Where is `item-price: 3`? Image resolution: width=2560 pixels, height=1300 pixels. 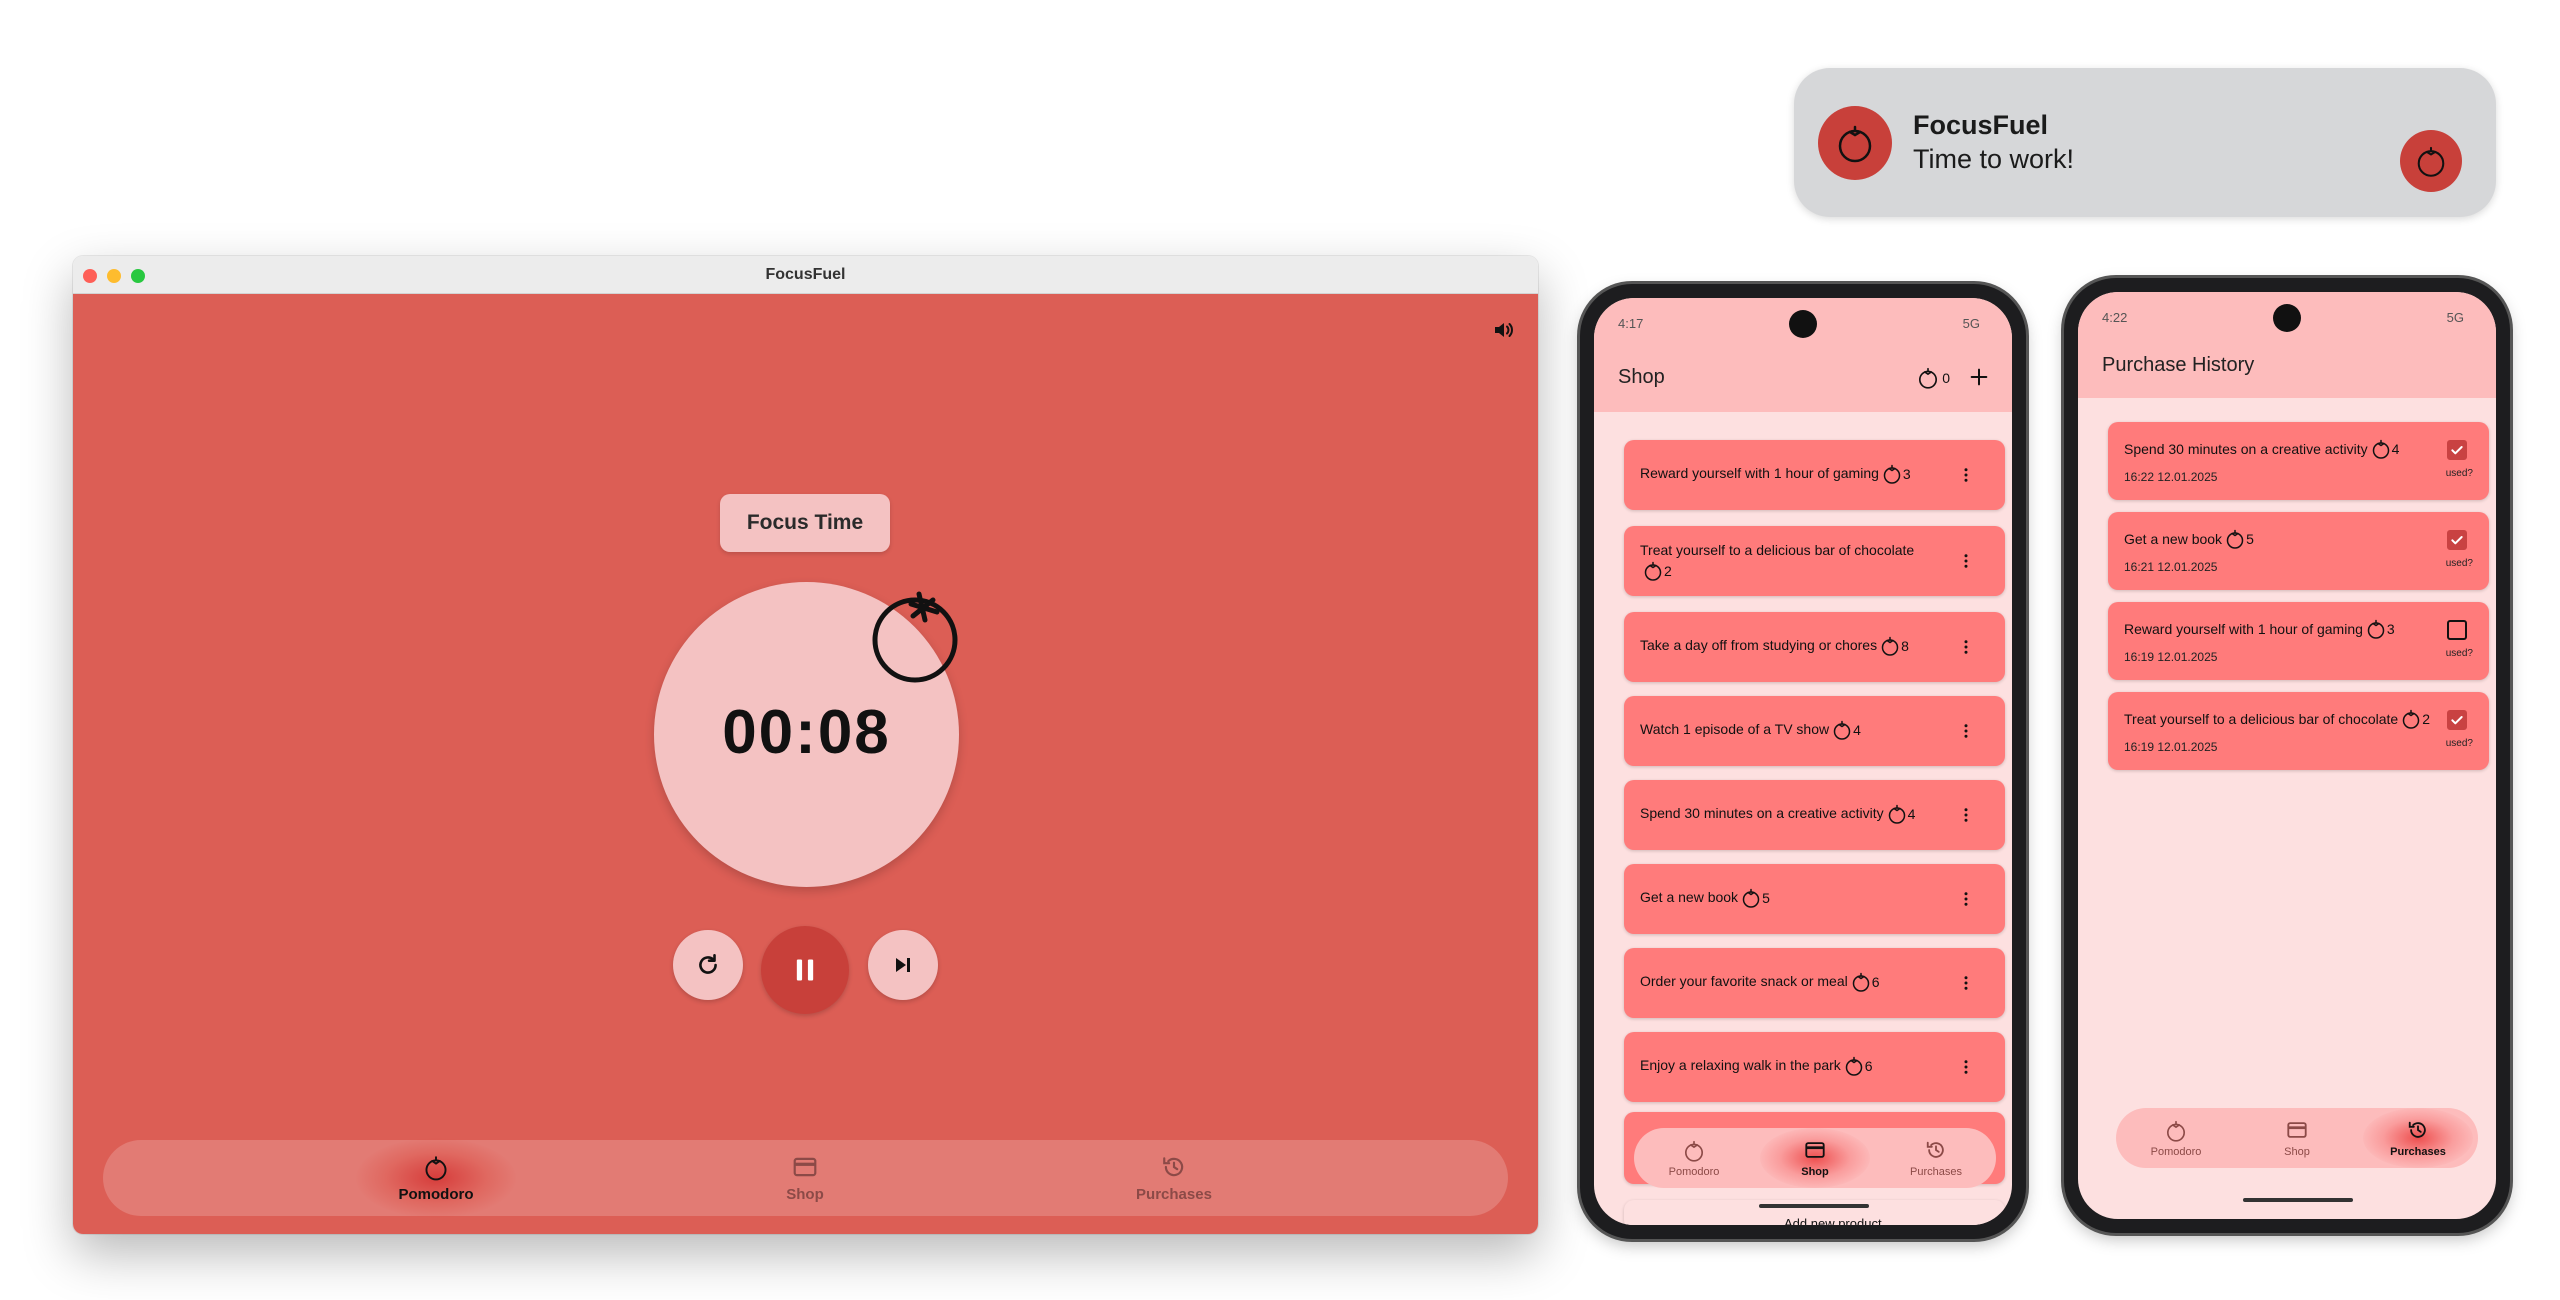 item-price: 3 is located at coordinates (2380, 629).